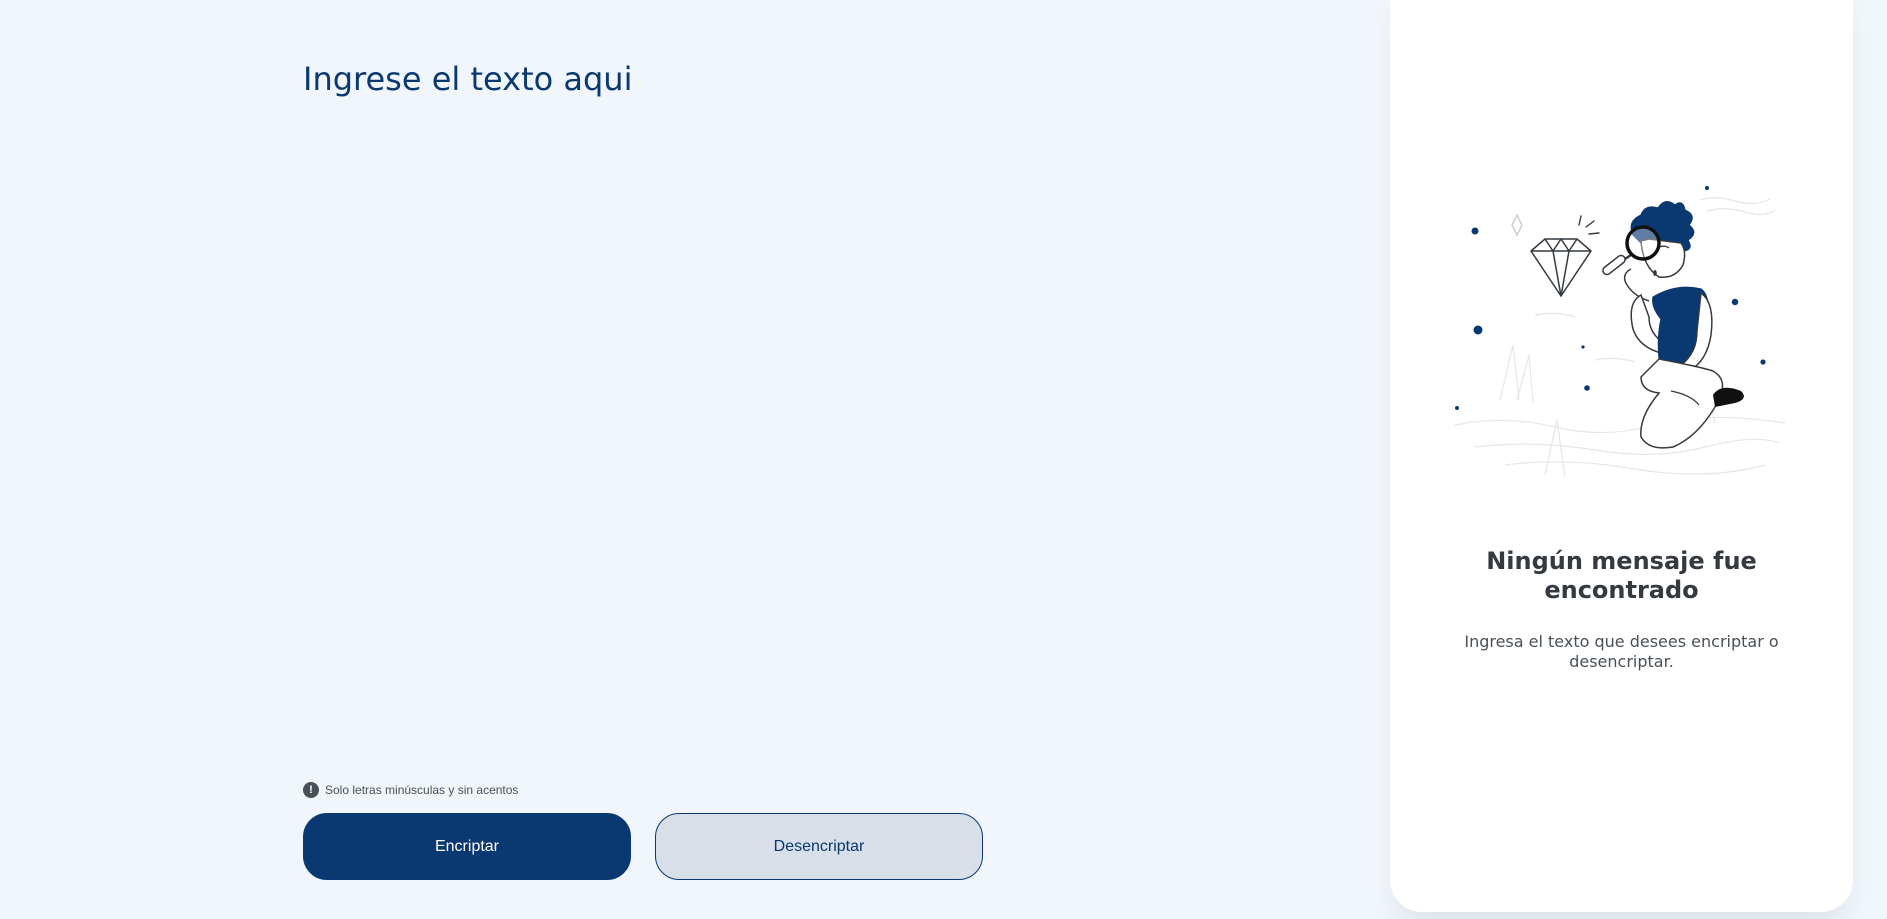 The image size is (1887, 919). I want to click on decrypt-button: Desencriptar, so click(819, 846).